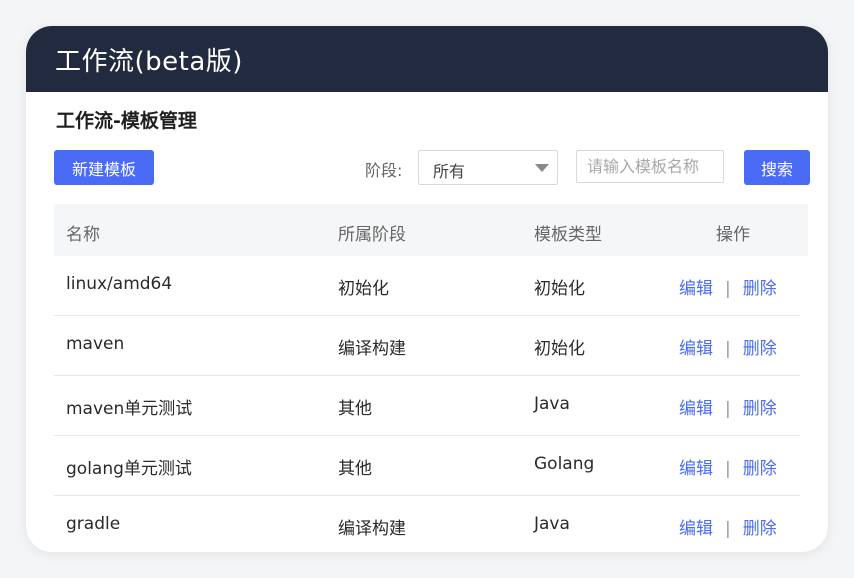 The width and height of the screenshot is (854, 578). What do you see at coordinates (93, 524) in the screenshot?
I see `cell-name: gradle` at bounding box center [93, 524].